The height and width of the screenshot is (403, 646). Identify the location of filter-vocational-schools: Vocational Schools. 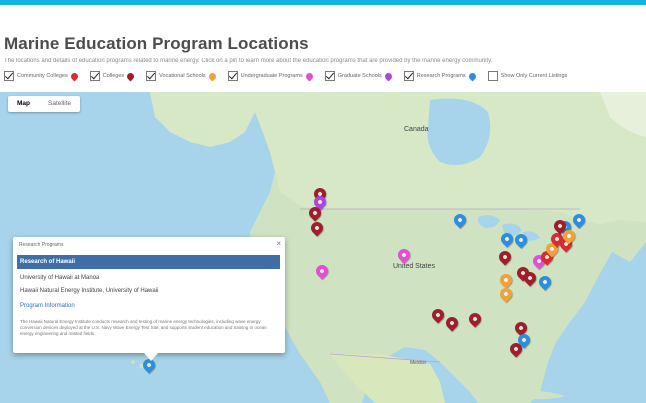
(182, 76).